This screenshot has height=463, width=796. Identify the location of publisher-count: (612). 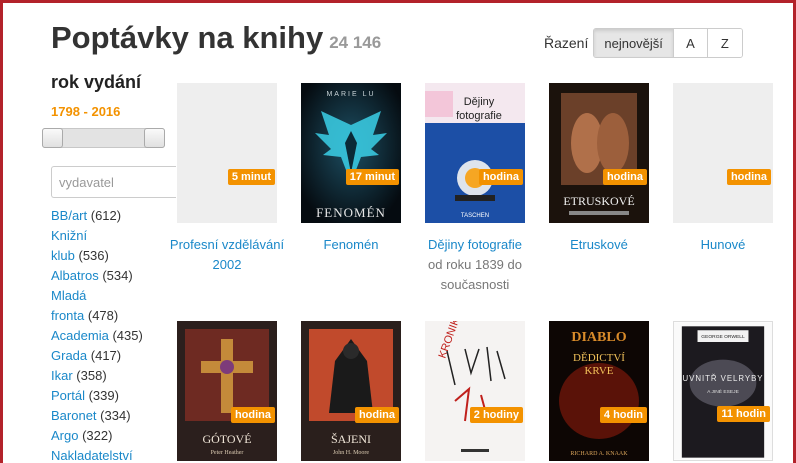
(106, 215).